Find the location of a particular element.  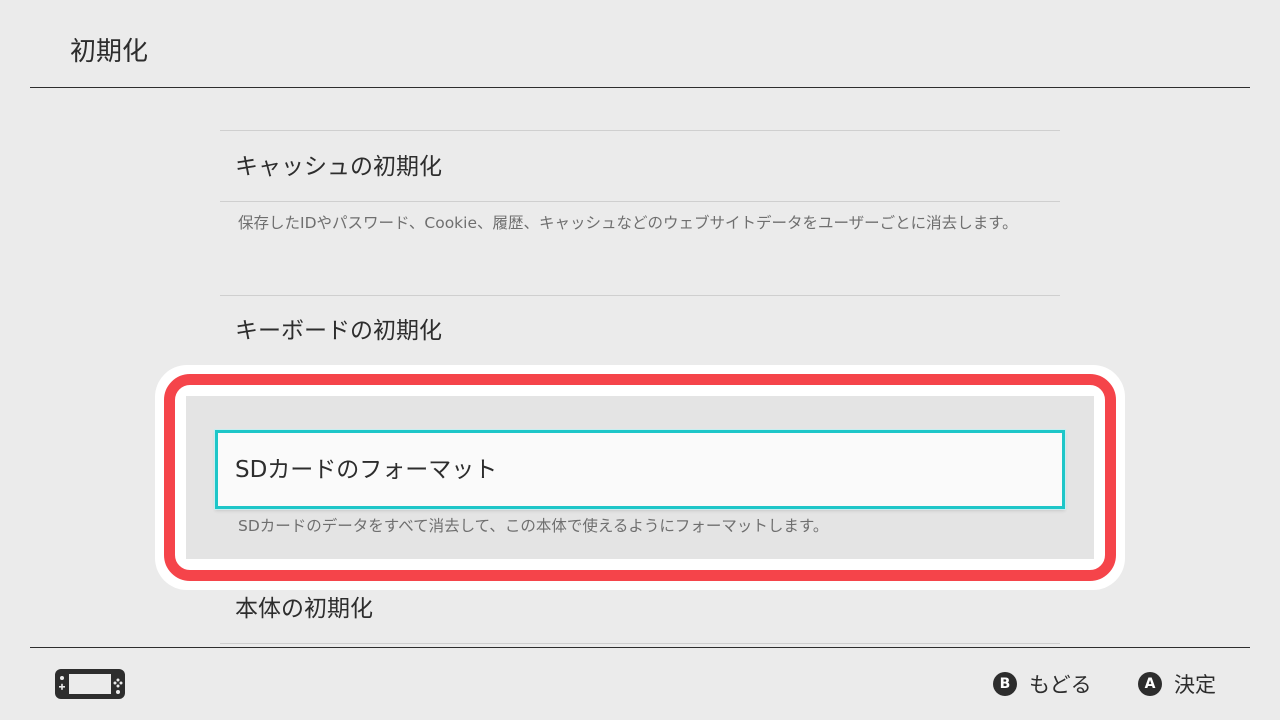

scrollbar is located at coordinates (1265, 321).